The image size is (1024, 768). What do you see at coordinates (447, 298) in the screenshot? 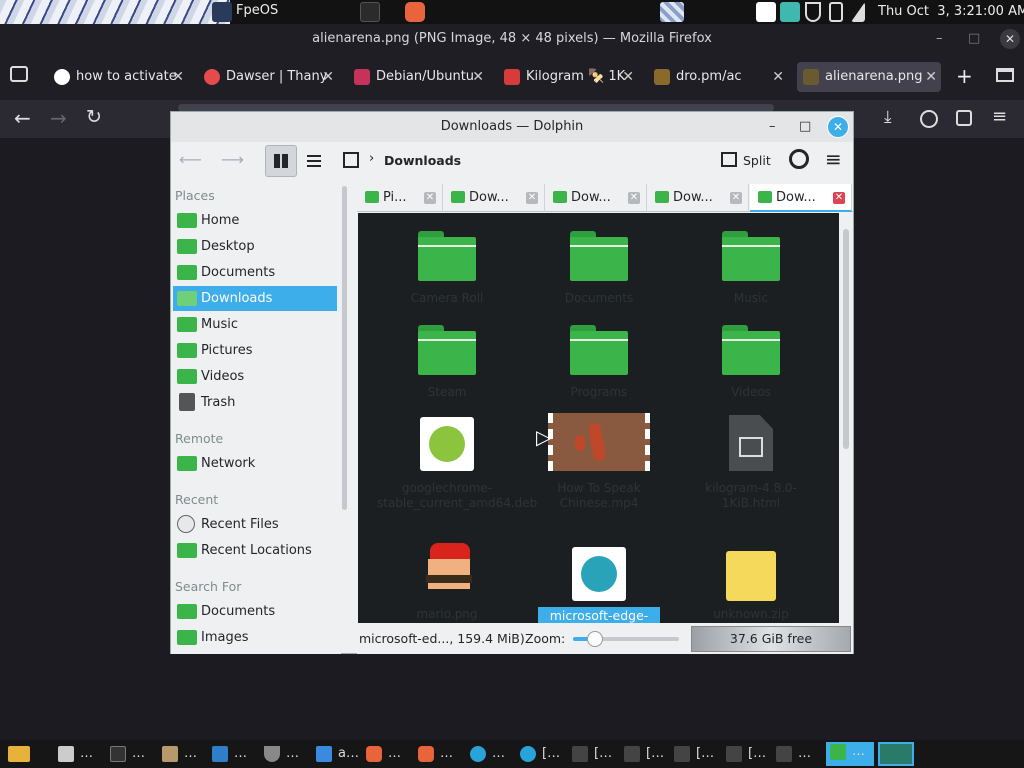
I see `file-label: Camera Roll` at bounding box center [447, 298].